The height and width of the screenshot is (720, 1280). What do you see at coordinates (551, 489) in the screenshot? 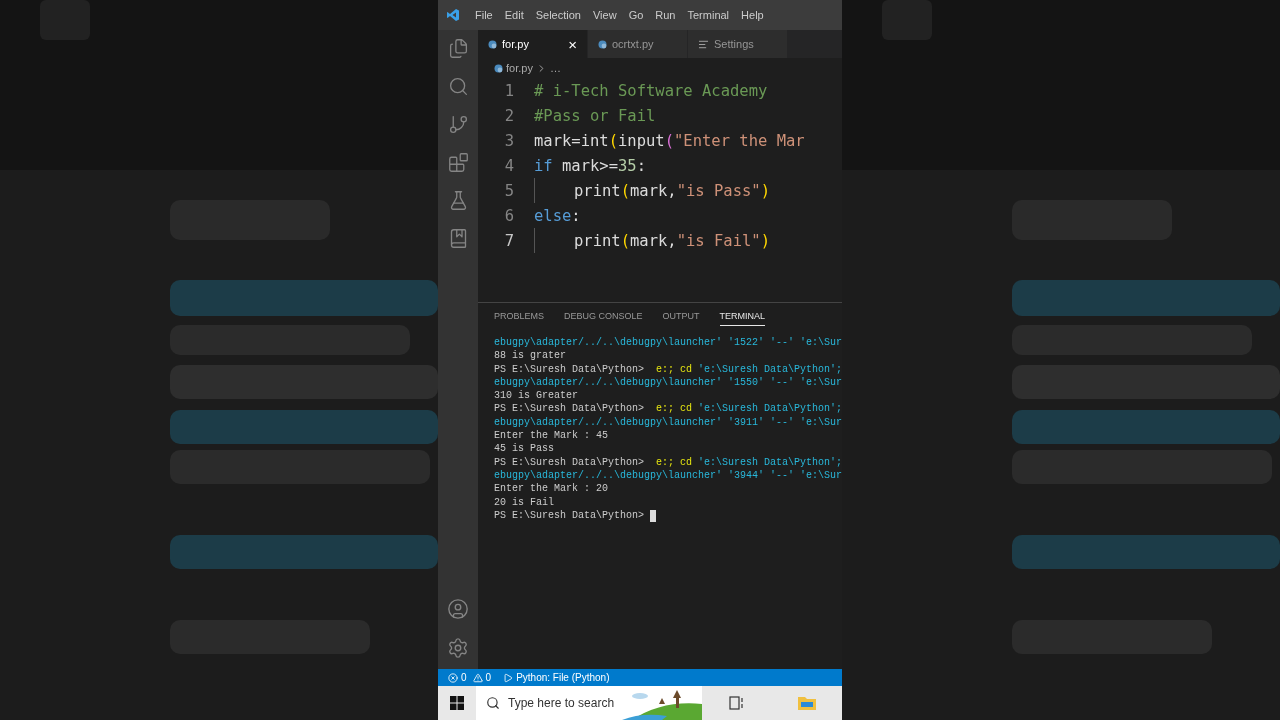
I see `terminal-line: Enter the Mark : 20` at bounding box center [551, 489].